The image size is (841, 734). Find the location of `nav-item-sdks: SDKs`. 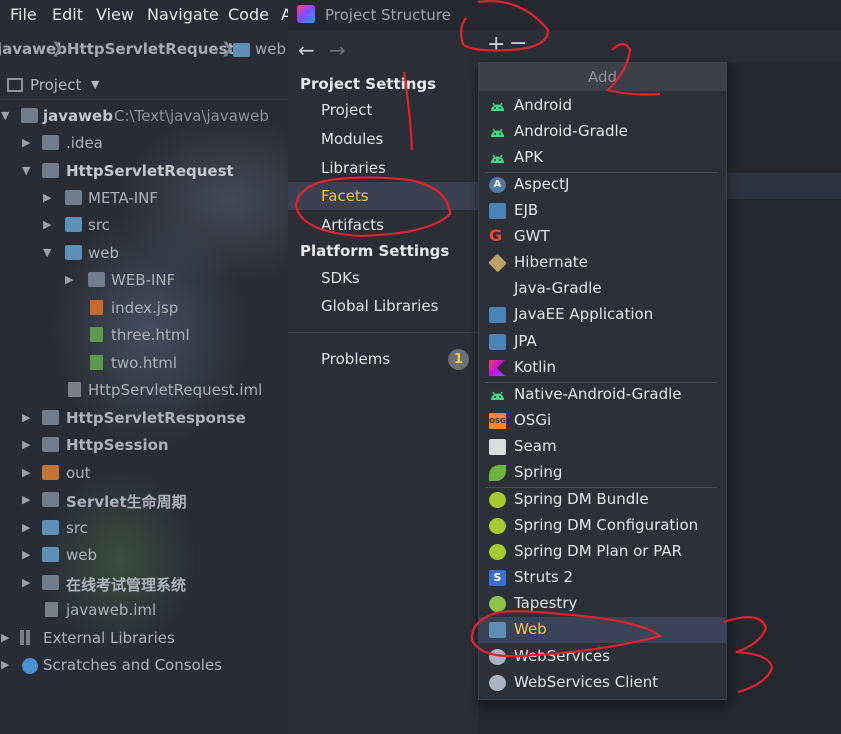

nav-item-sdks: SDKs is located at coordinates (383, 278).